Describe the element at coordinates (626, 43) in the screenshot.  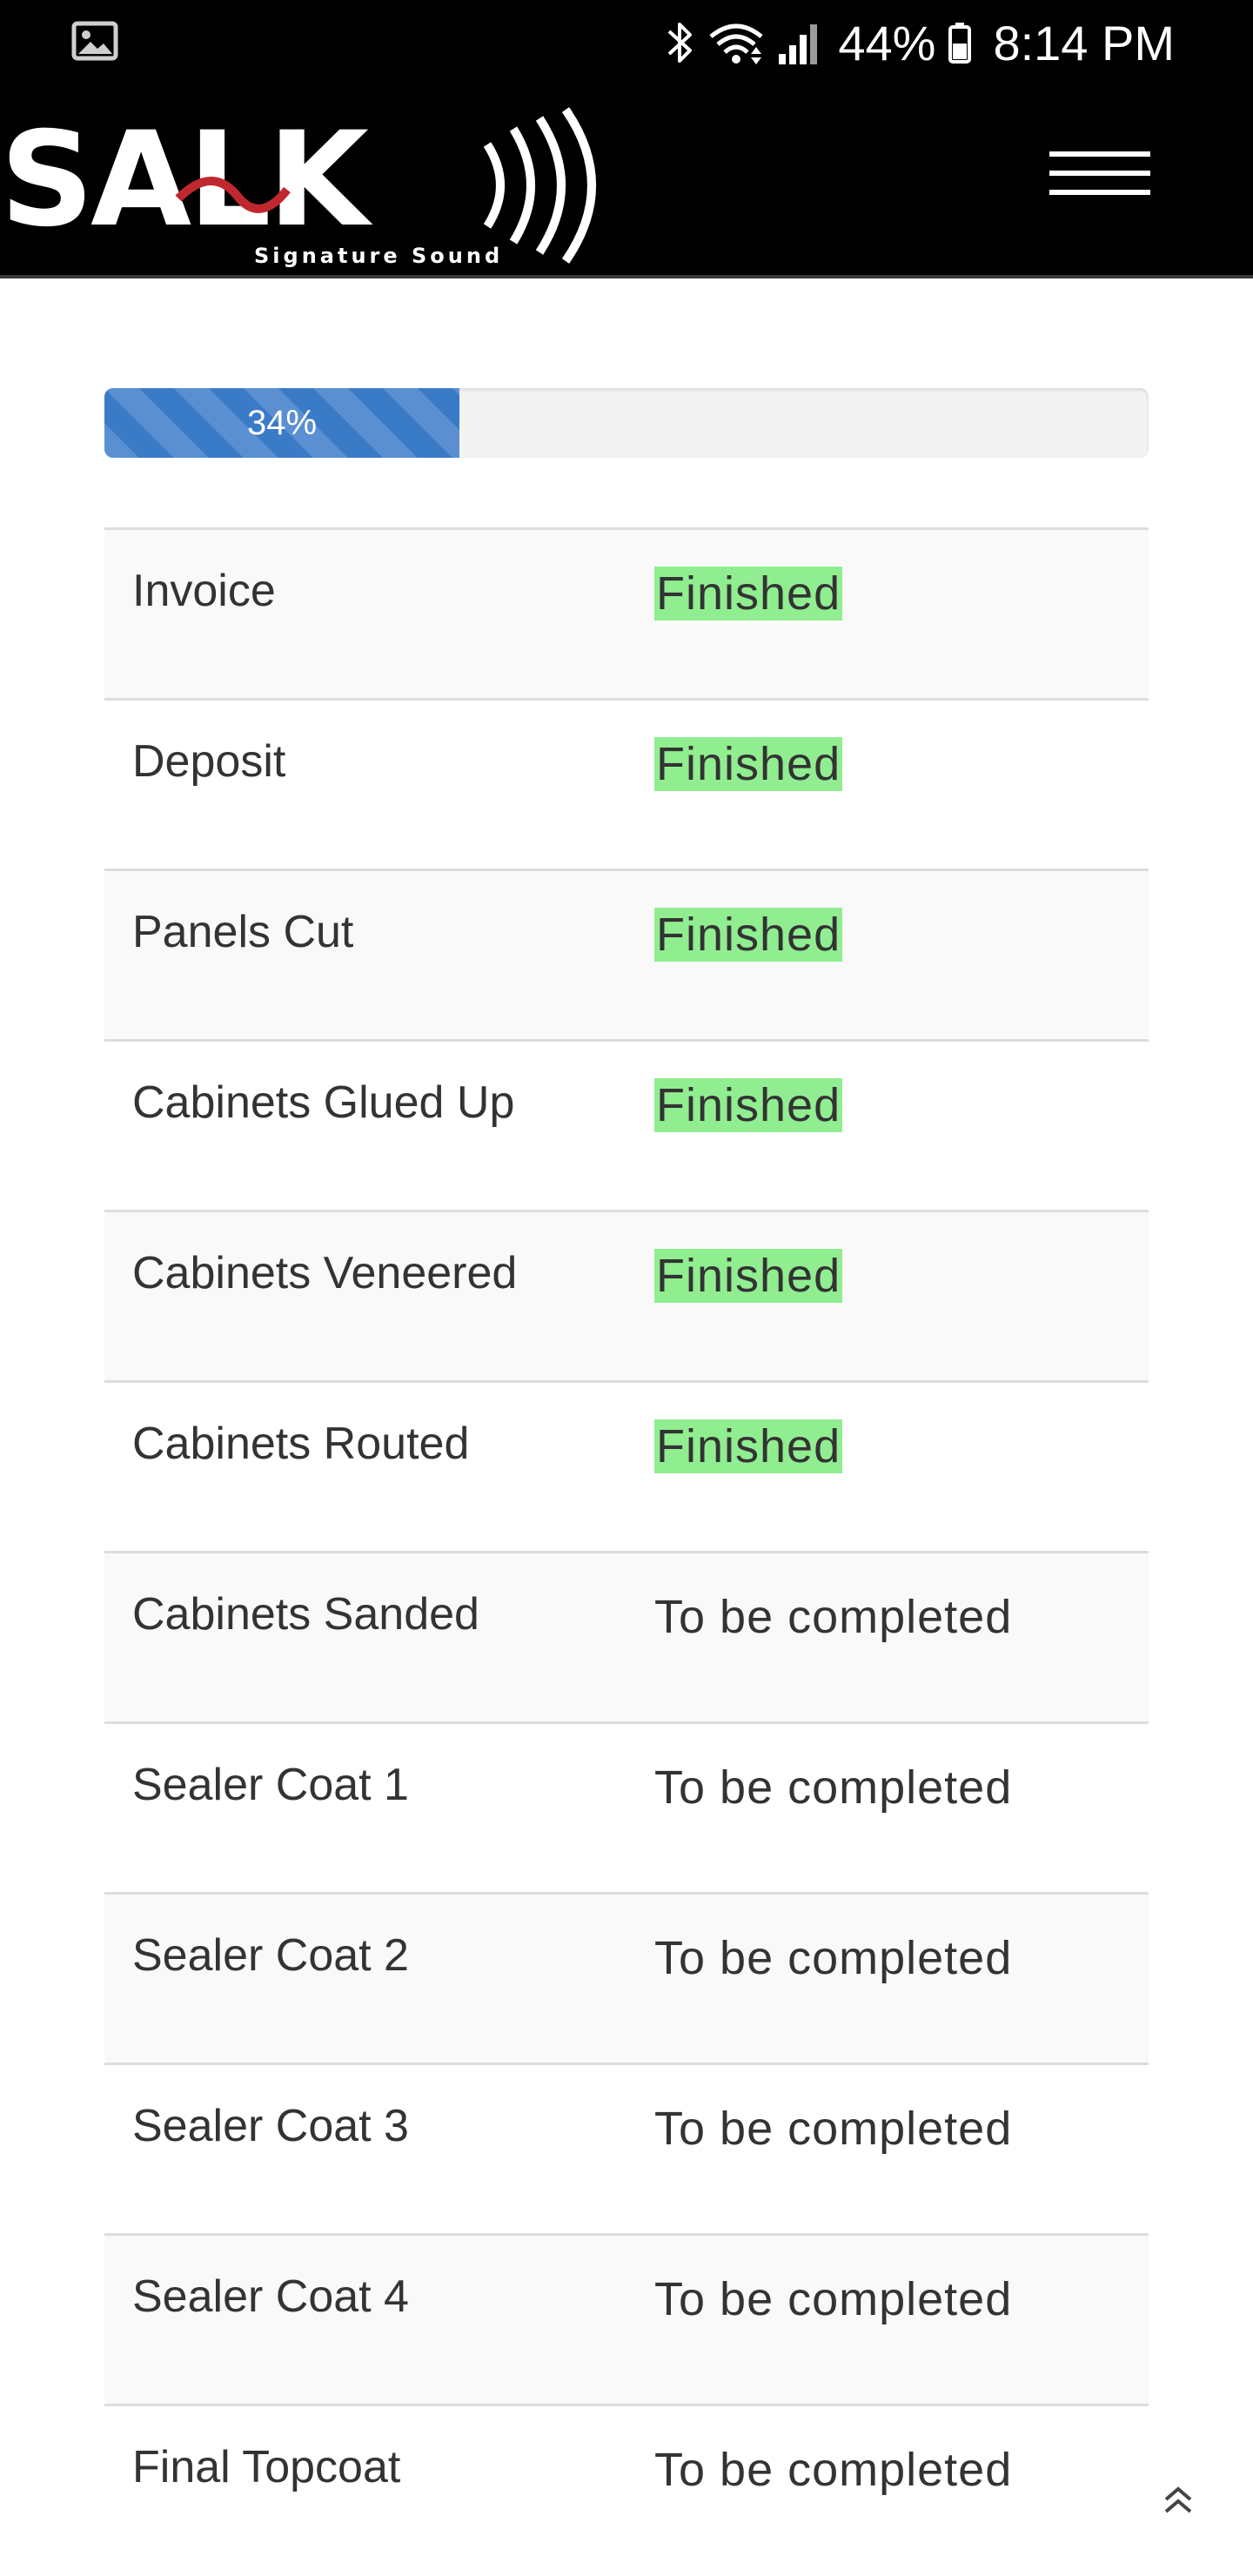
I see `status-bar: 44% 8:14 PM` at that location.